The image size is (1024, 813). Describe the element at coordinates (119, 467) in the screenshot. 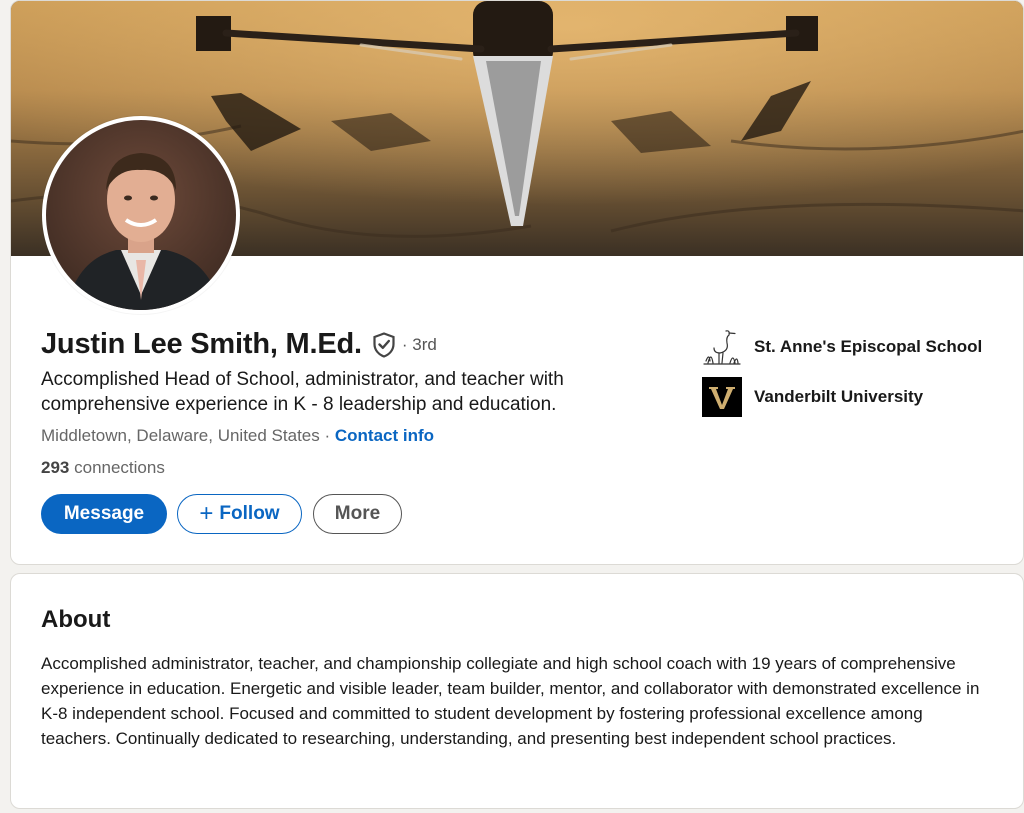

I see `connections-label: connections` at that location.